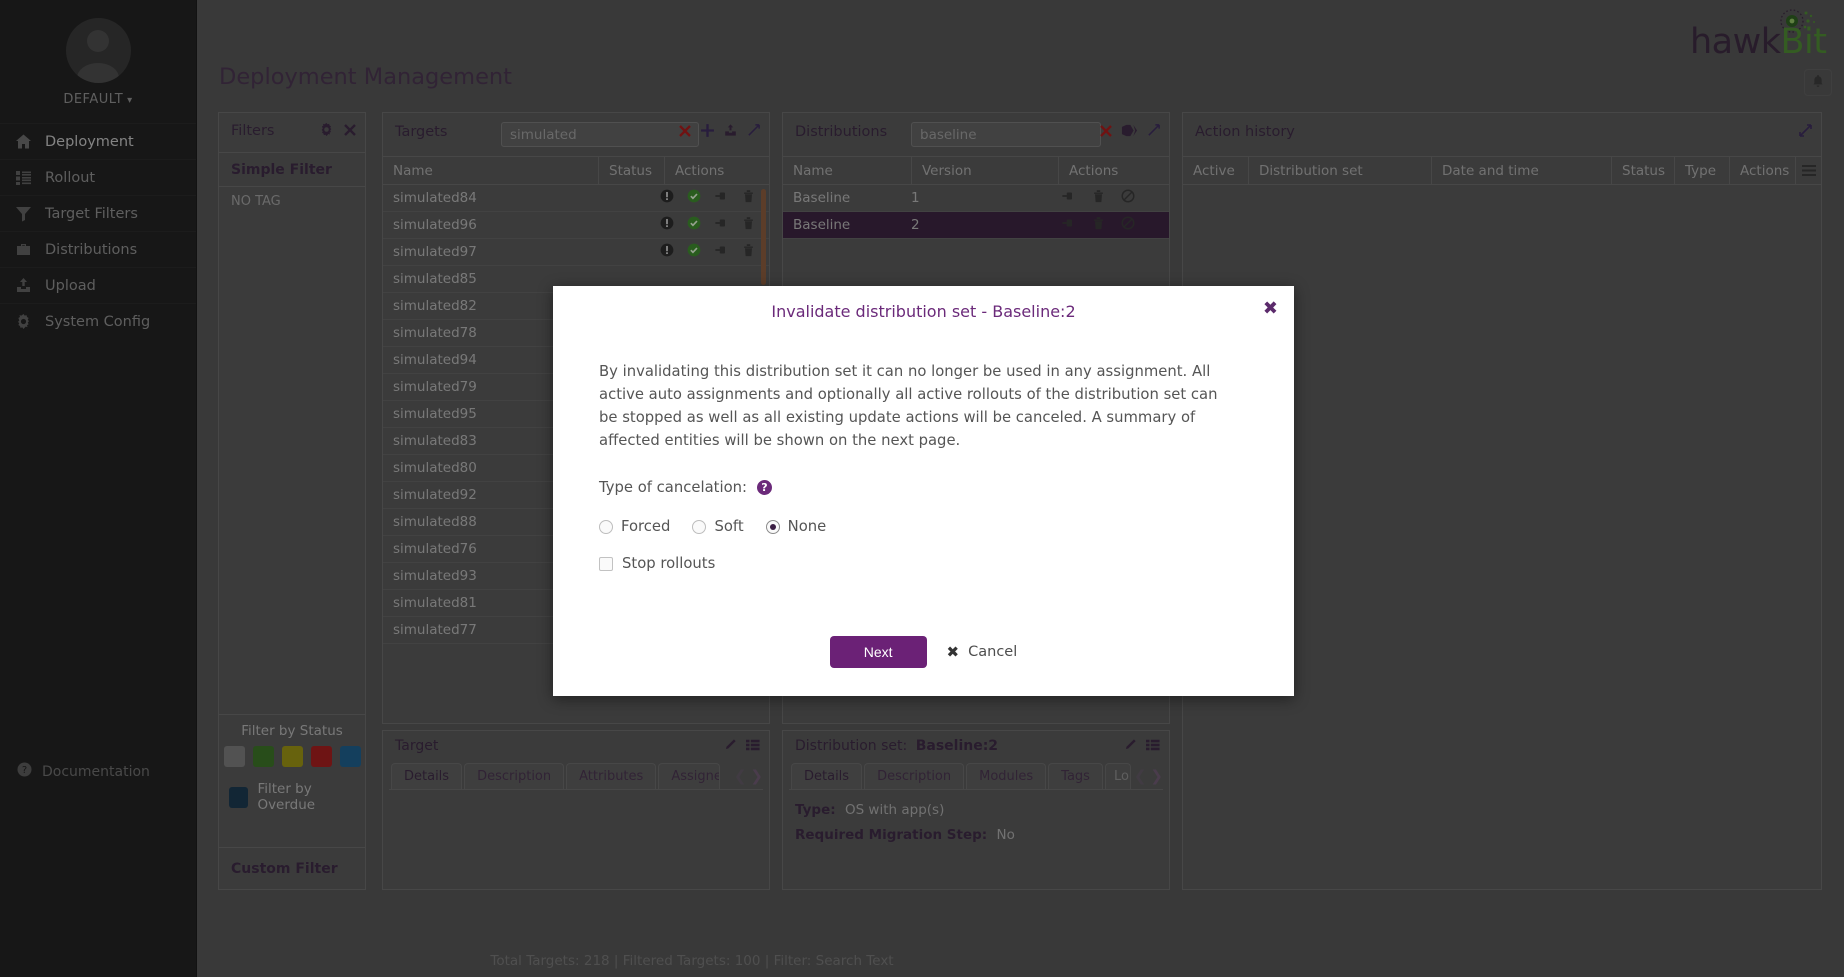  What do you see at coordinates (764, 488) in the screenshot?
I see `help-icon: ?` at bounding box center [764, 488].